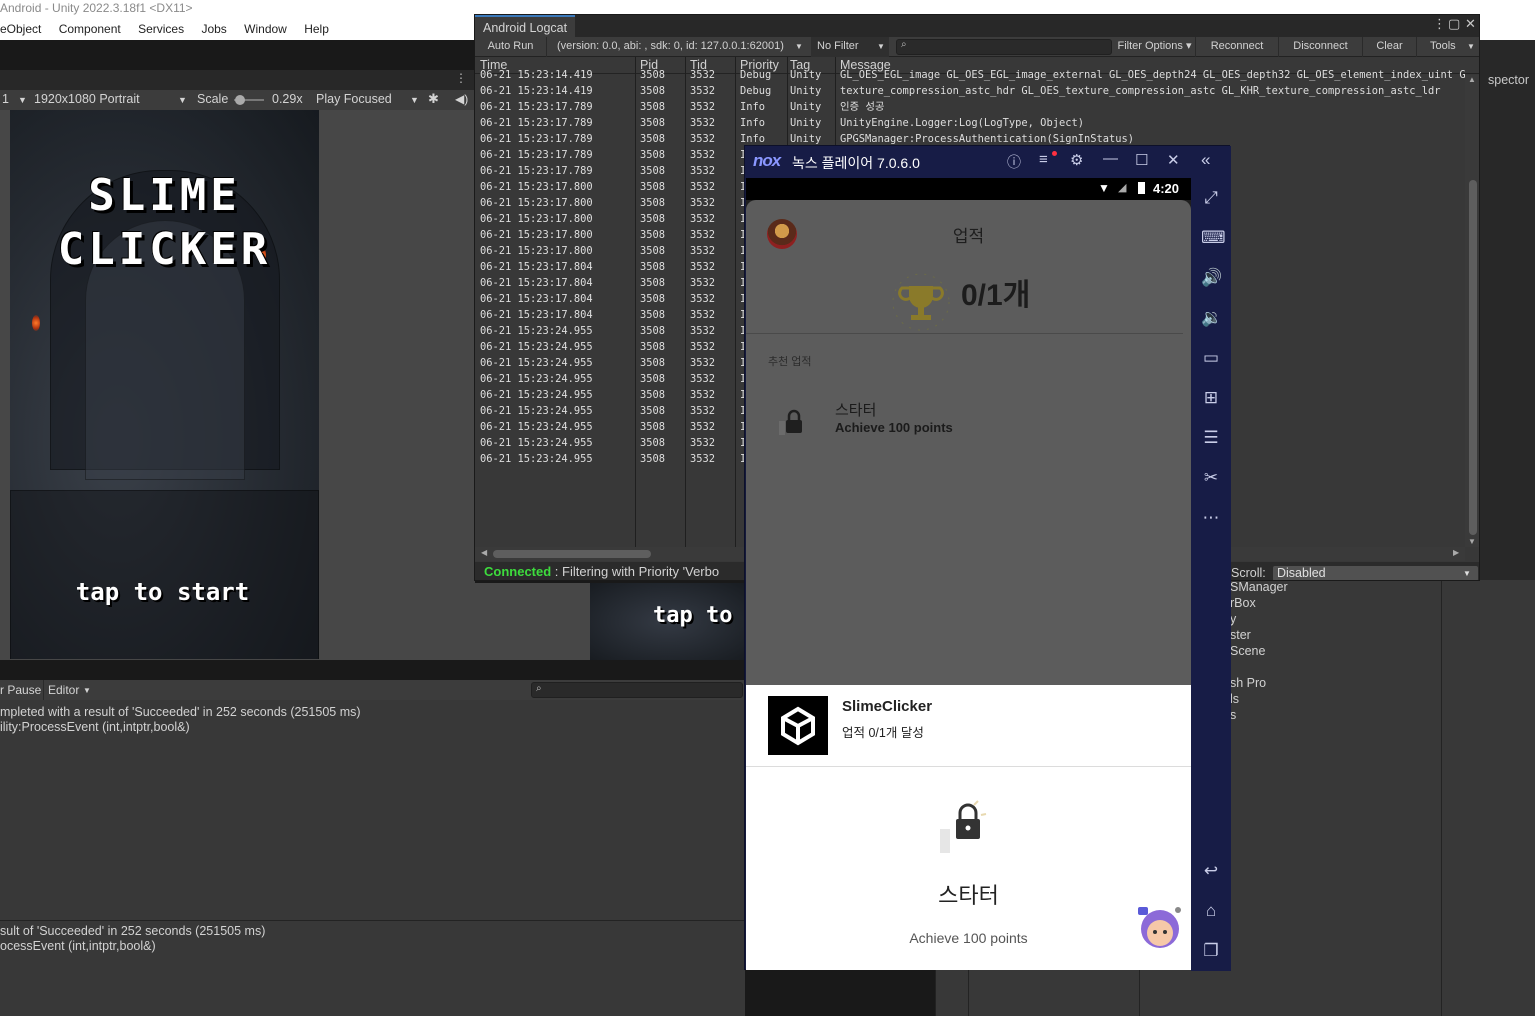 The image size is (1535, 1016). Describe the element at coordinates (1211, 438) in the screenshot. I see `multi-instance-icon: ☰` at that location.